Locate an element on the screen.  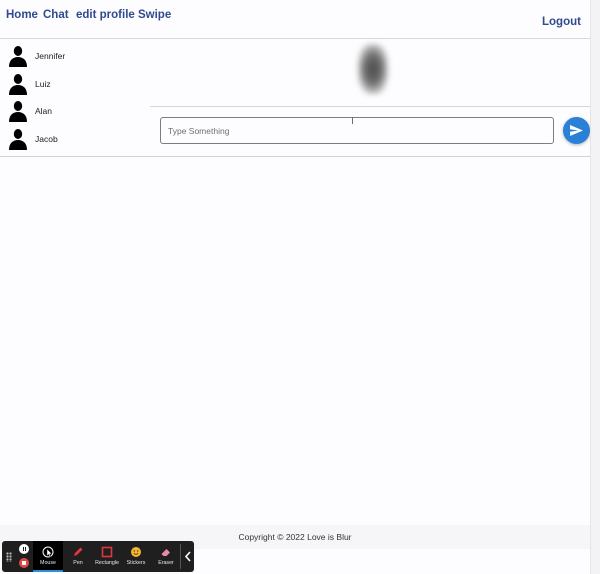
nav-swipe-link: Swipe is located at coordinates (154, 15).